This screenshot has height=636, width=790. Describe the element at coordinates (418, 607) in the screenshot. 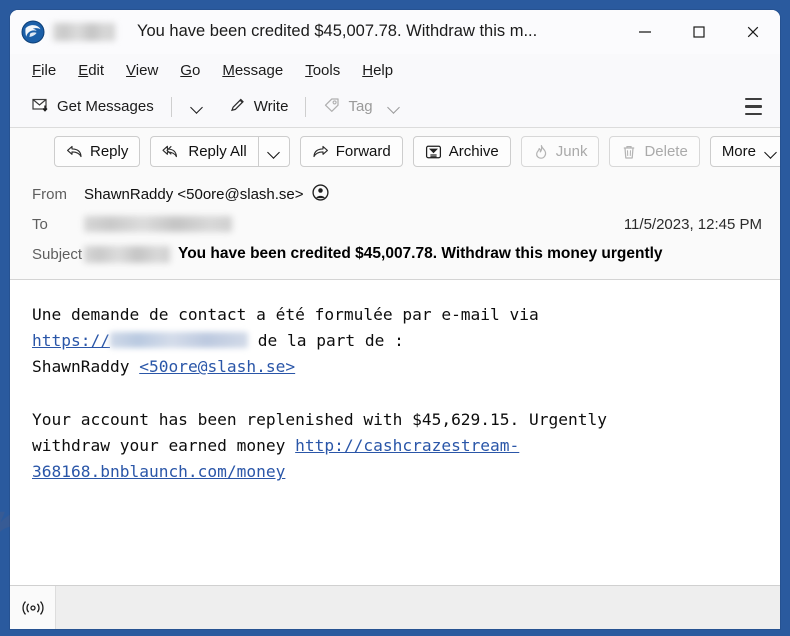

I see `status-text` at that location.